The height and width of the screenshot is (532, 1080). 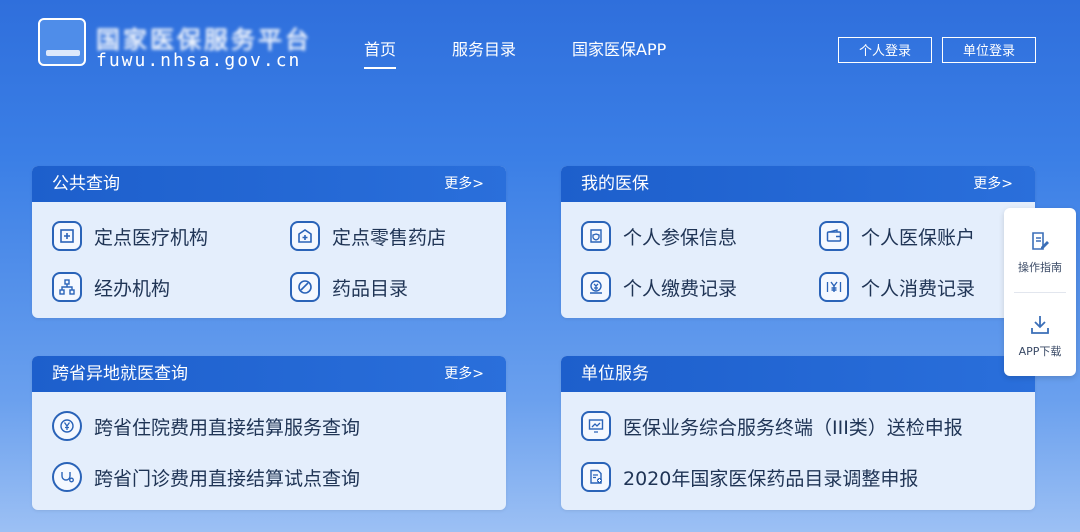 I want to click on service-designated-pharmacy: 定点零售药店, so click(x=368, y=236).